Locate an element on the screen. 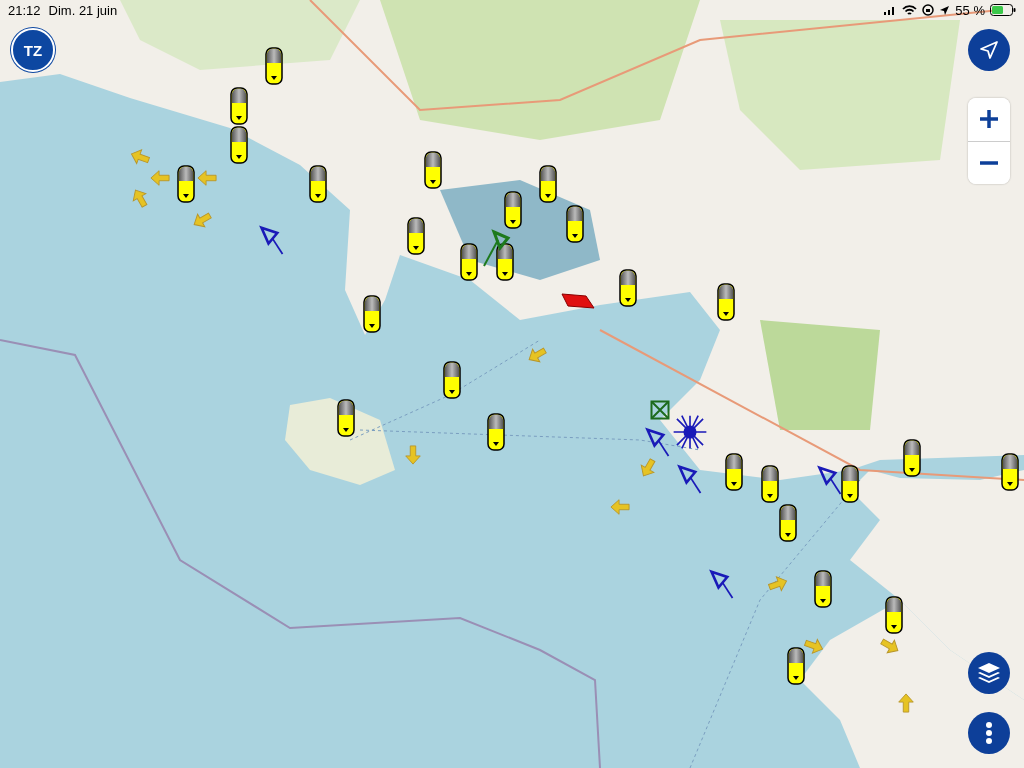 Image resolution: width=1024 pixels, height=768 pixels. zoom-in-button is located at coordinates (989, 119).